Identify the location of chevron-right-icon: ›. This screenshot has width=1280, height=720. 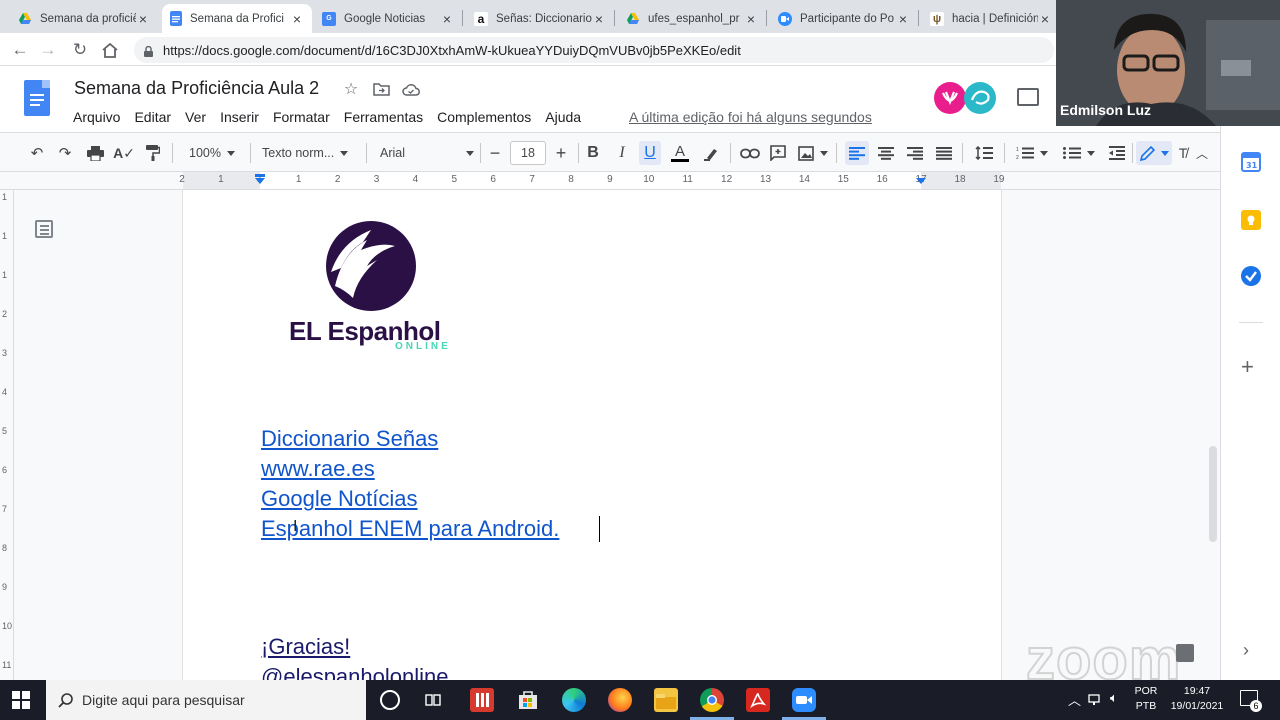
(1246, 650).